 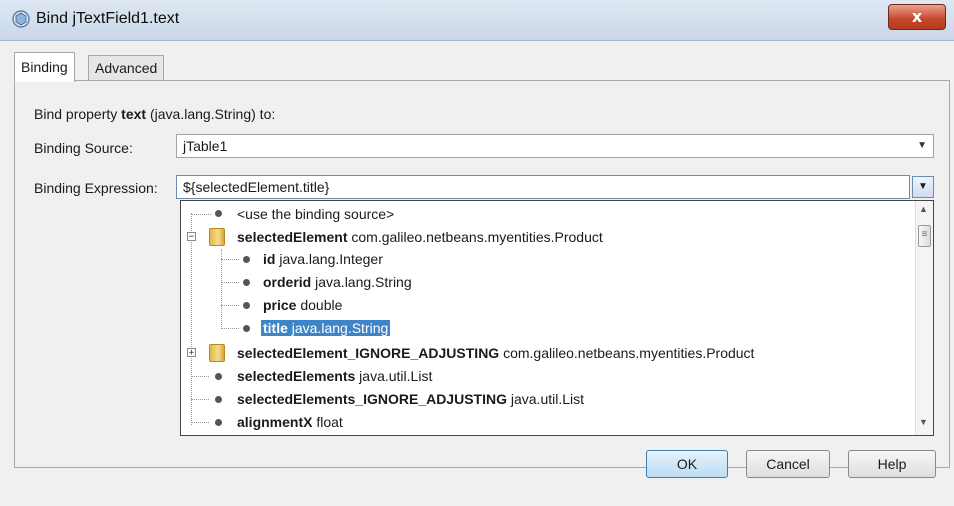 What do you see at coordinates (555, 146) in the screenshot?
I see `binding-source-select: jTable1 ▼` at bounding box center [555, 146].